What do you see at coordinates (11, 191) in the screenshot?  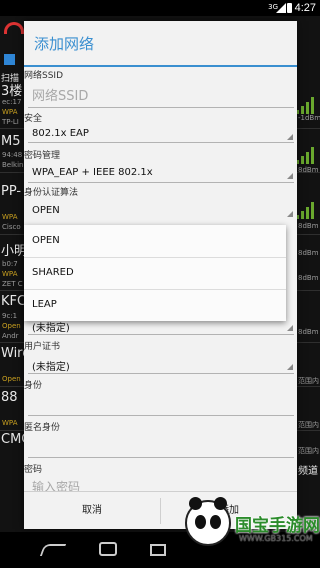 I see `network-name: PP-` at bounding box center [11, 191].